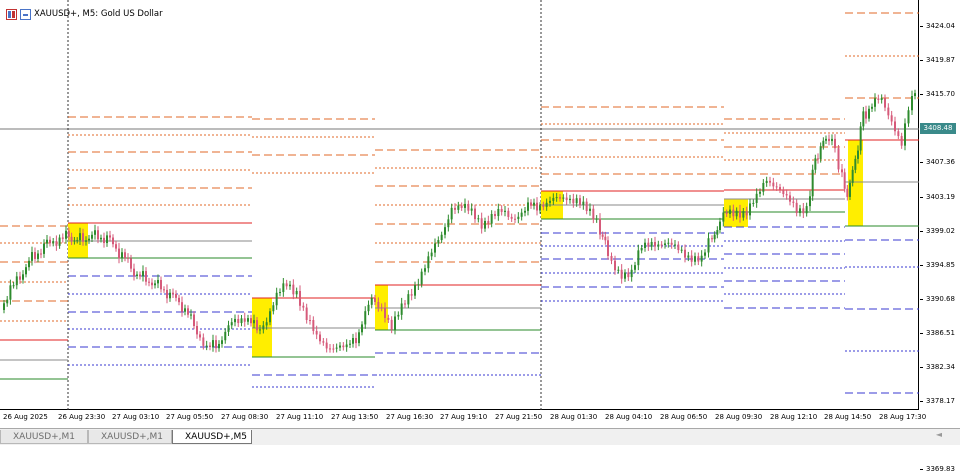  I want to click on price-tick-label: 3415.70, so click(940, 94).